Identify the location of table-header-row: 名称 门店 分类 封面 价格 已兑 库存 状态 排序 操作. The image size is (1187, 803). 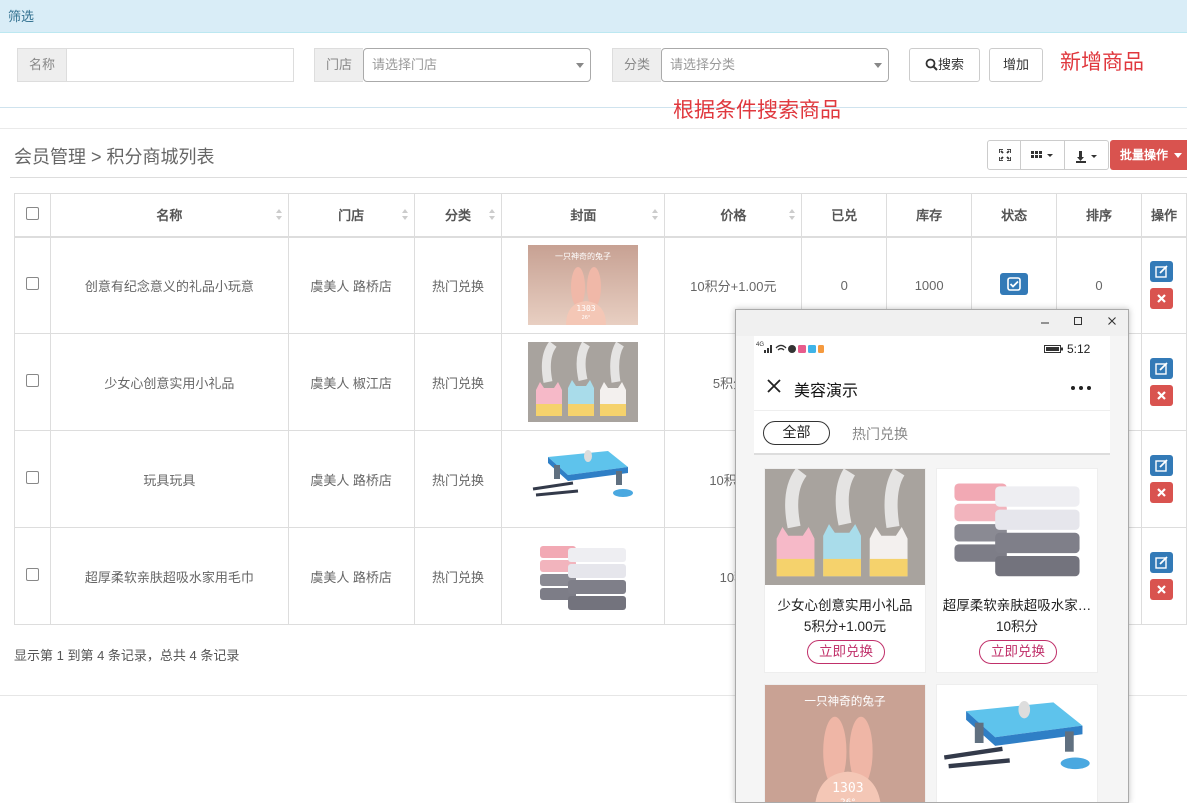
(600, 215).